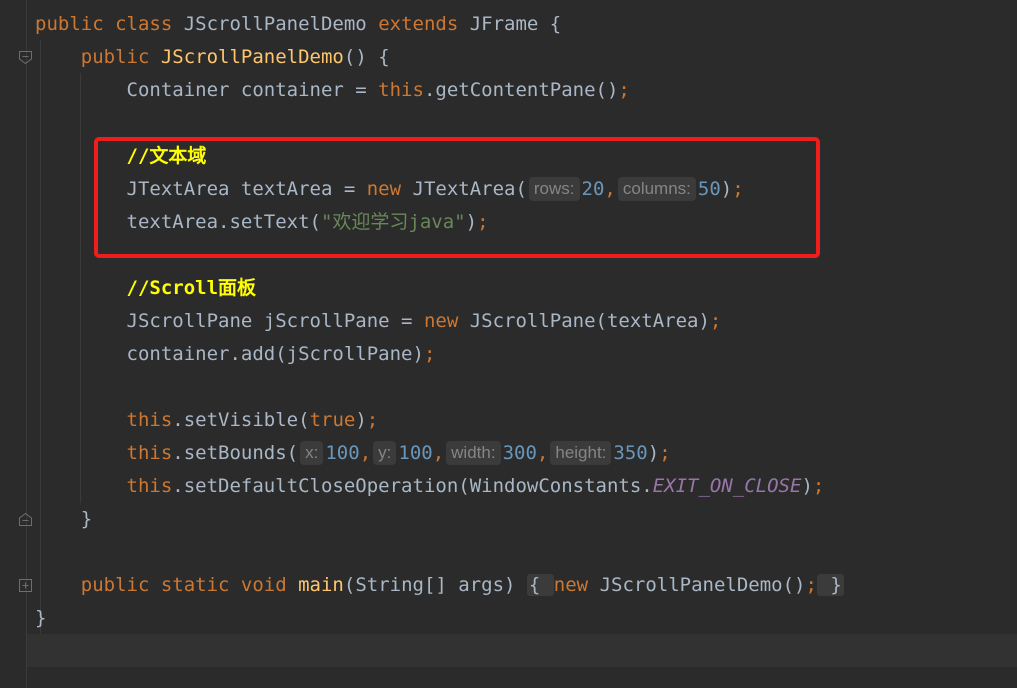 The height and width of the screenshot is (688, 1017). What do you see at coordinates (312, 453) in the screenshot?
I see `parameter-hint: x:` at bounding box center [312, 453].